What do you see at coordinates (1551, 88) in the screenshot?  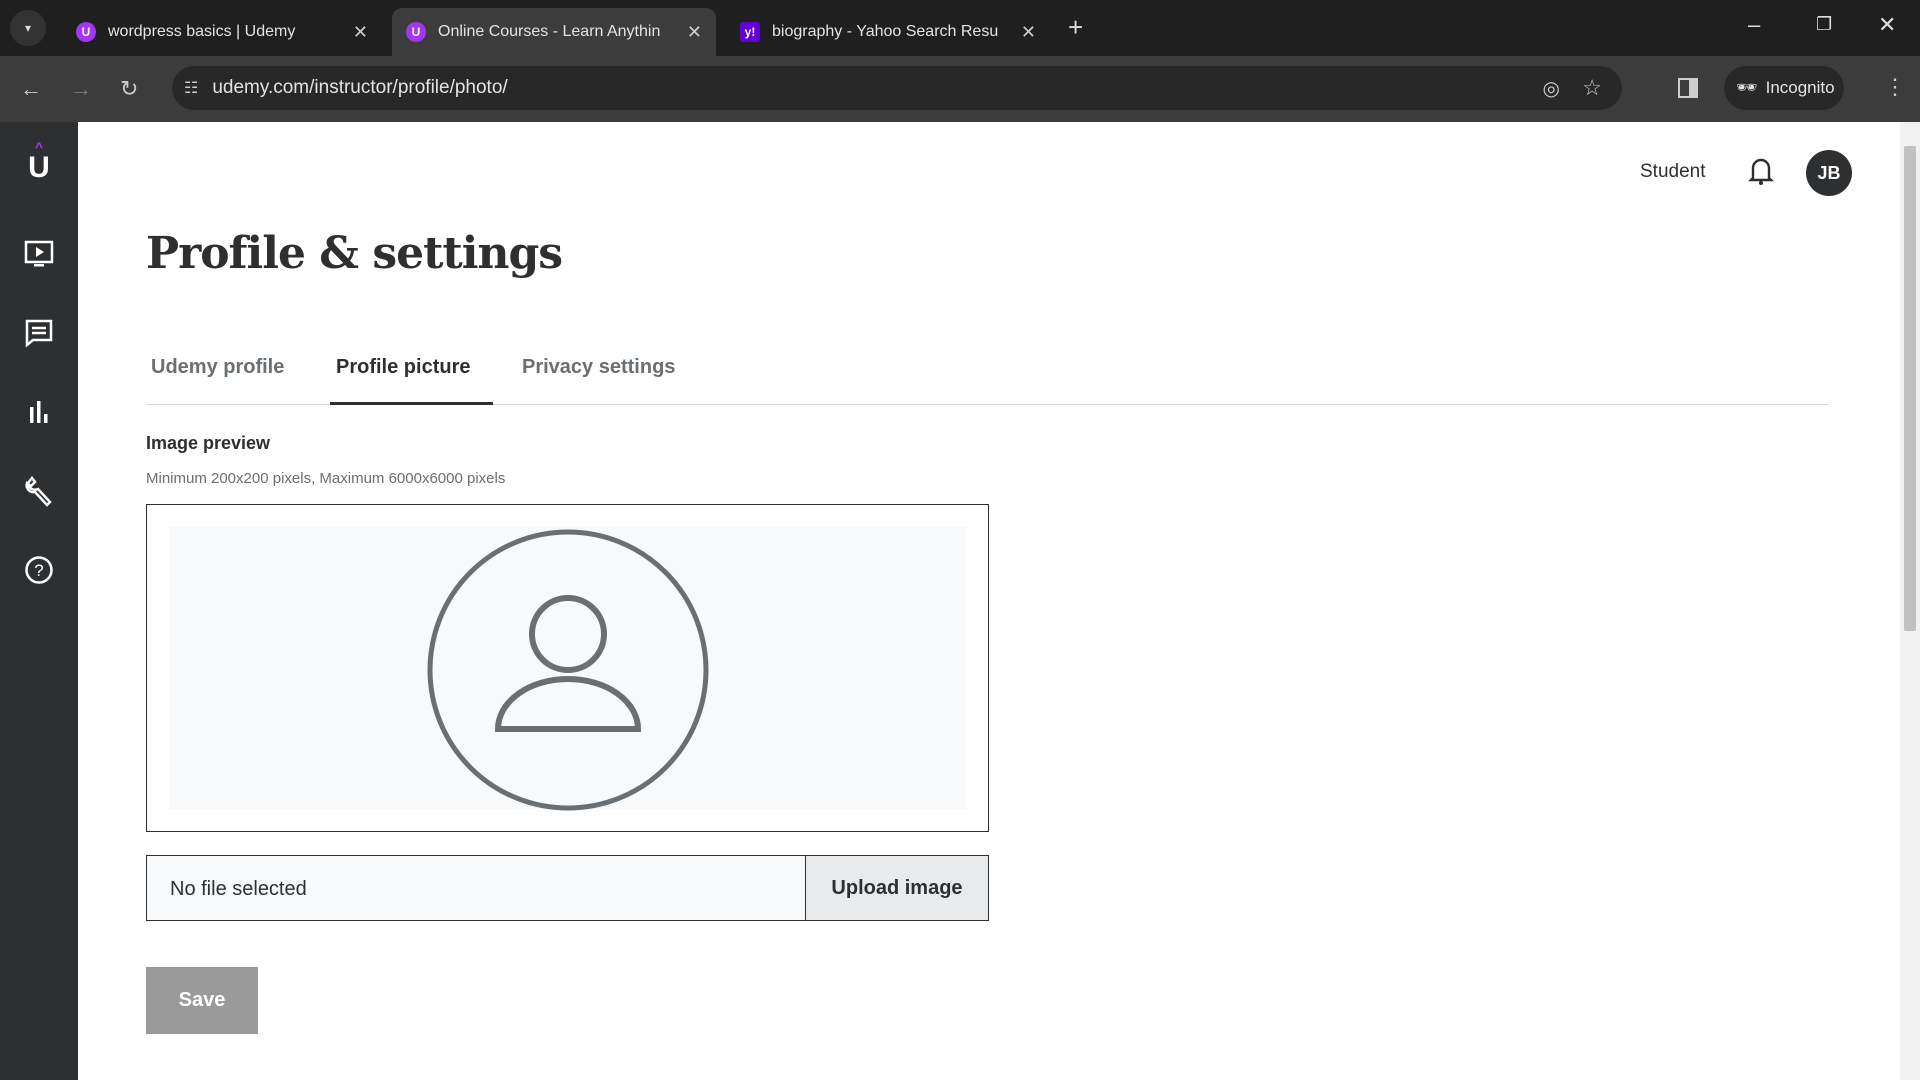 I see `eye-off-icon: ◎` at bounding box center [1551, 88].